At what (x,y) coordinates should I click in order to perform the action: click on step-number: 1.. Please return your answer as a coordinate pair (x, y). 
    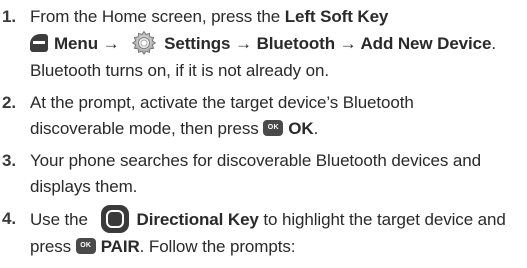
    Looking at the image, I should click on (9, 16).